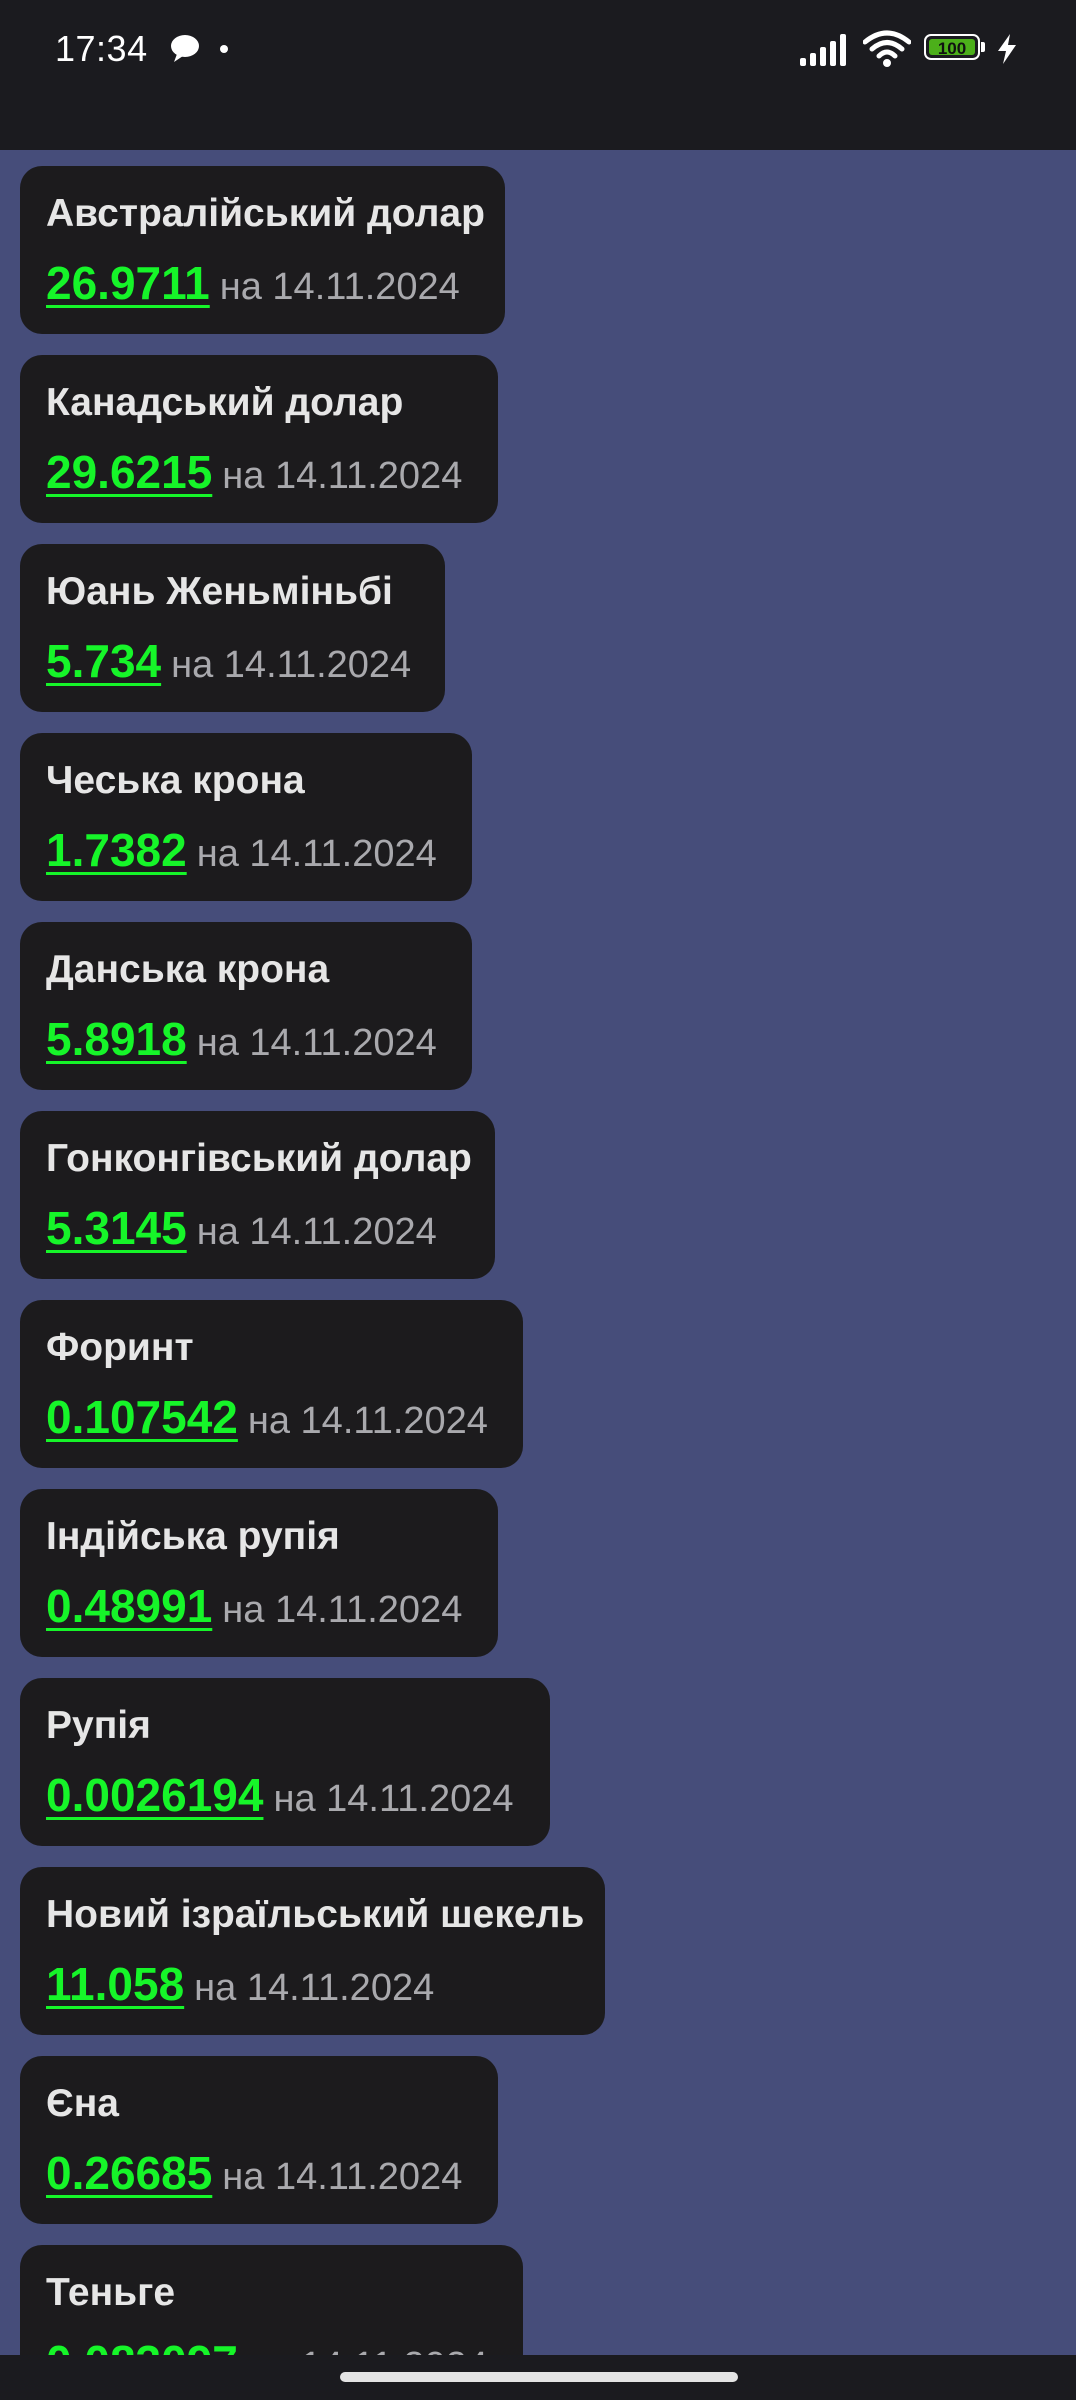 The height and width of the screenshot is (2400, 1076). Describe the element at coordinates (257, 1195) in the screenshot. I see `currency-card: Гонконгівський долар 5.3145 на 14.11.2024` at that location.